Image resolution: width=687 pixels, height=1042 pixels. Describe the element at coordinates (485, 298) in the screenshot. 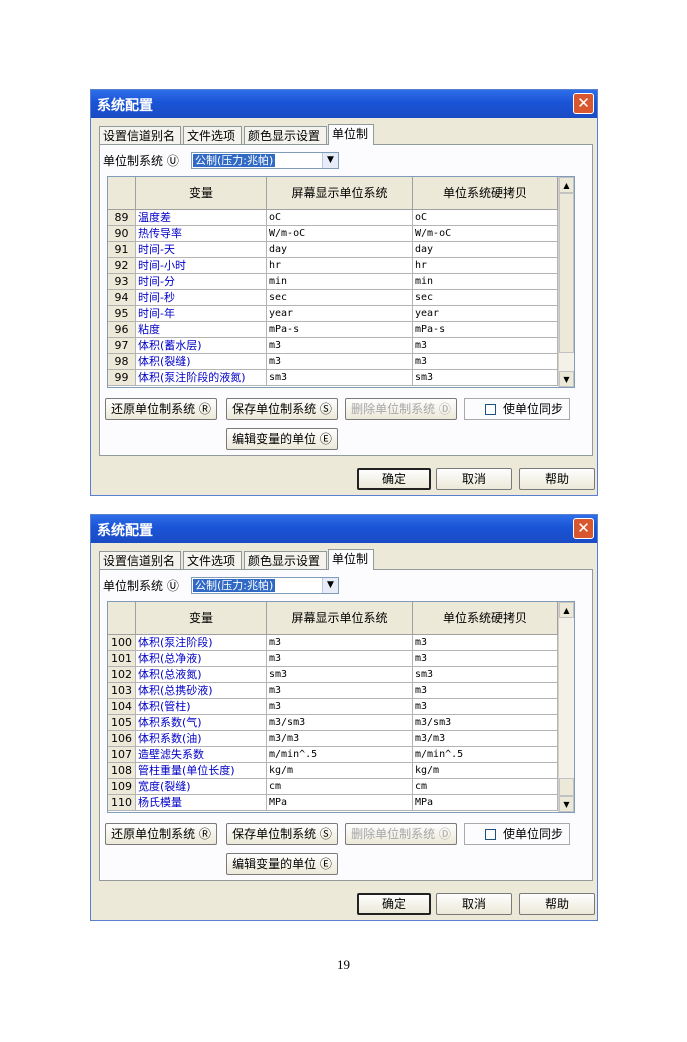

I see `hardcopy-unit-cell: sec` at that location.